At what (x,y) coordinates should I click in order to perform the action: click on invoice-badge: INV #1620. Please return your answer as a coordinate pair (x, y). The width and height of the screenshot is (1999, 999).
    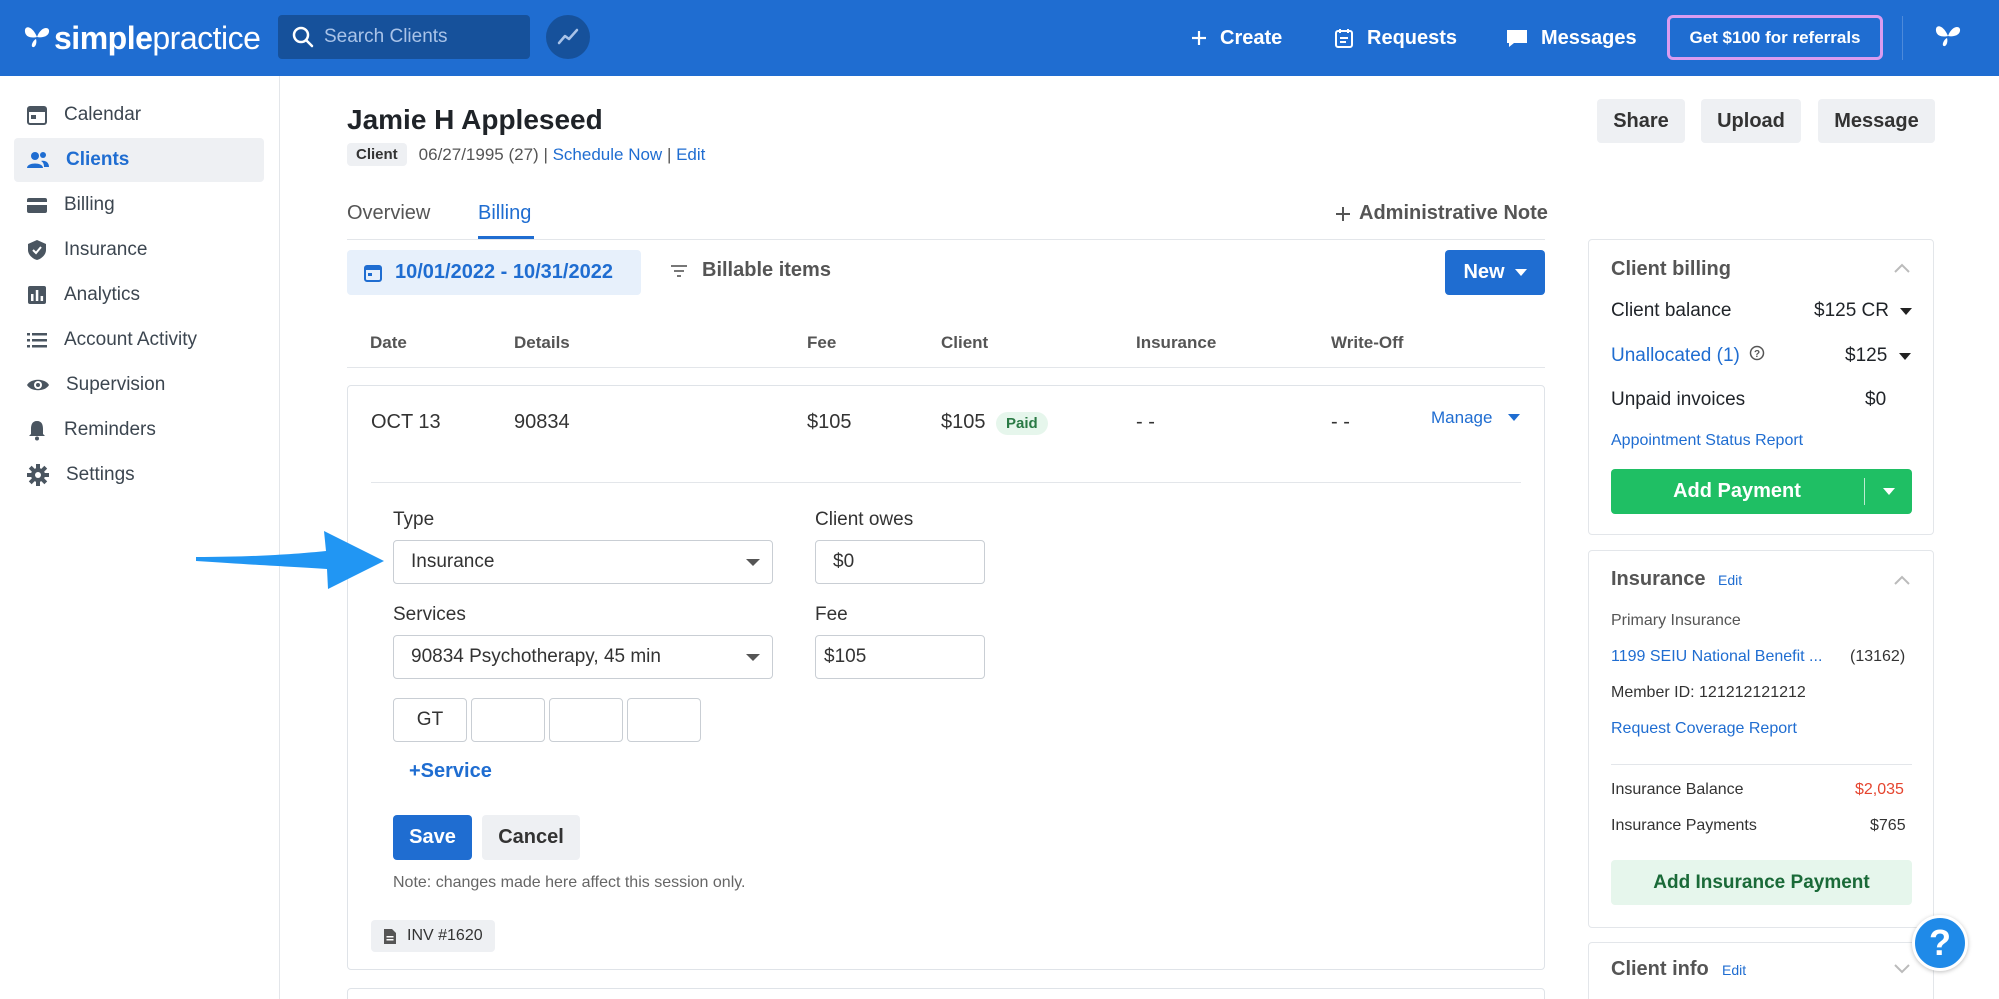
    Looking at the image, I should click on (433, 936).